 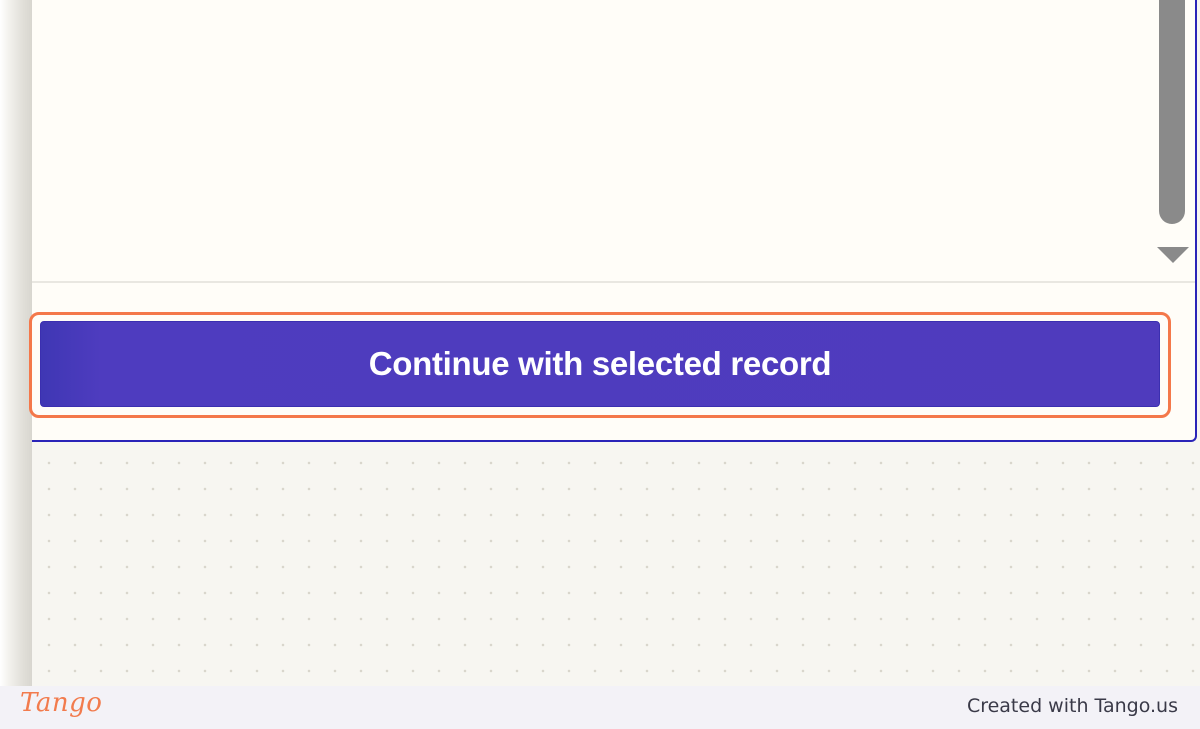 What do you see at coordinates (600, 707) in the screenshot?
I see `tango-footer: Tango Created with Tango.us` at bounding box center [600, 707].